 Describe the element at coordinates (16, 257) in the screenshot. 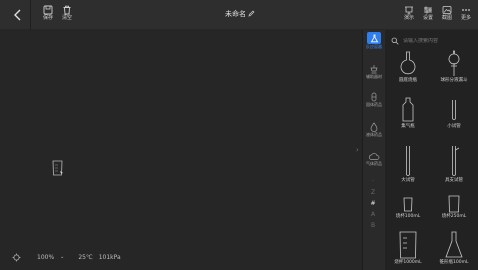

I see `locate-icon` at that location.